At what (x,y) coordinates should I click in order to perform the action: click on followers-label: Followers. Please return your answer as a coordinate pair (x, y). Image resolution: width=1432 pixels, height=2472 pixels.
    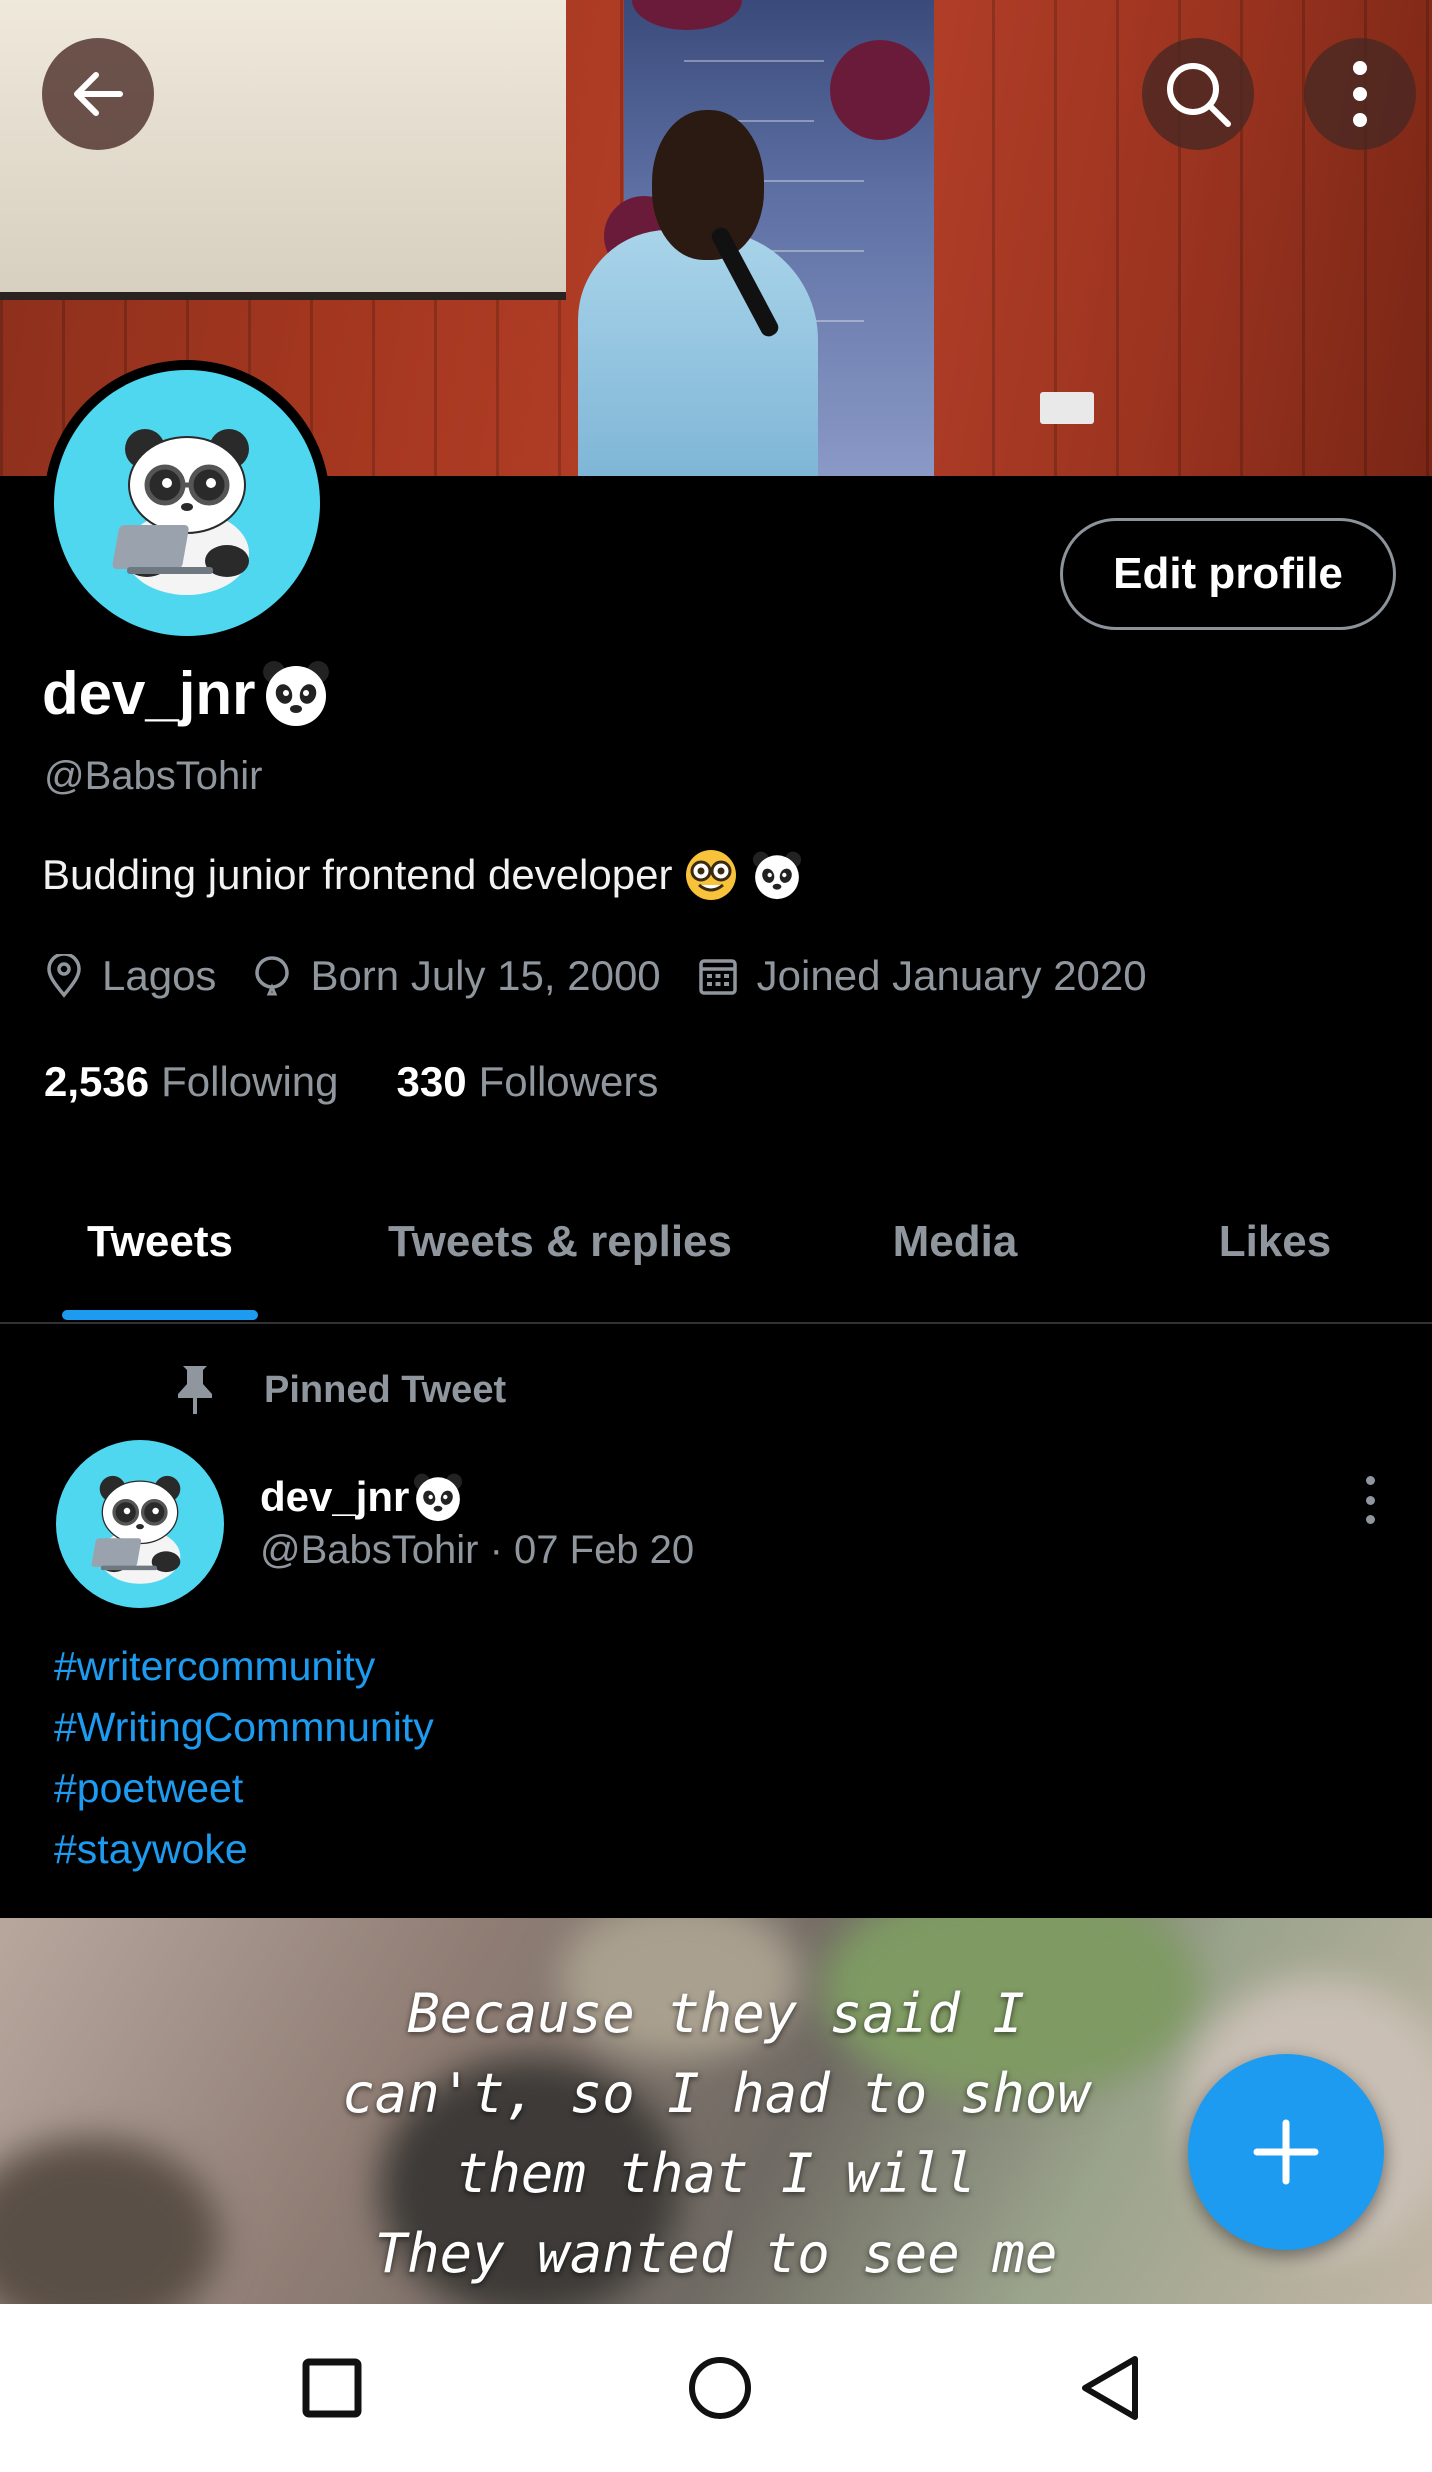
    Looking at the image, I should click on (568, 1081).